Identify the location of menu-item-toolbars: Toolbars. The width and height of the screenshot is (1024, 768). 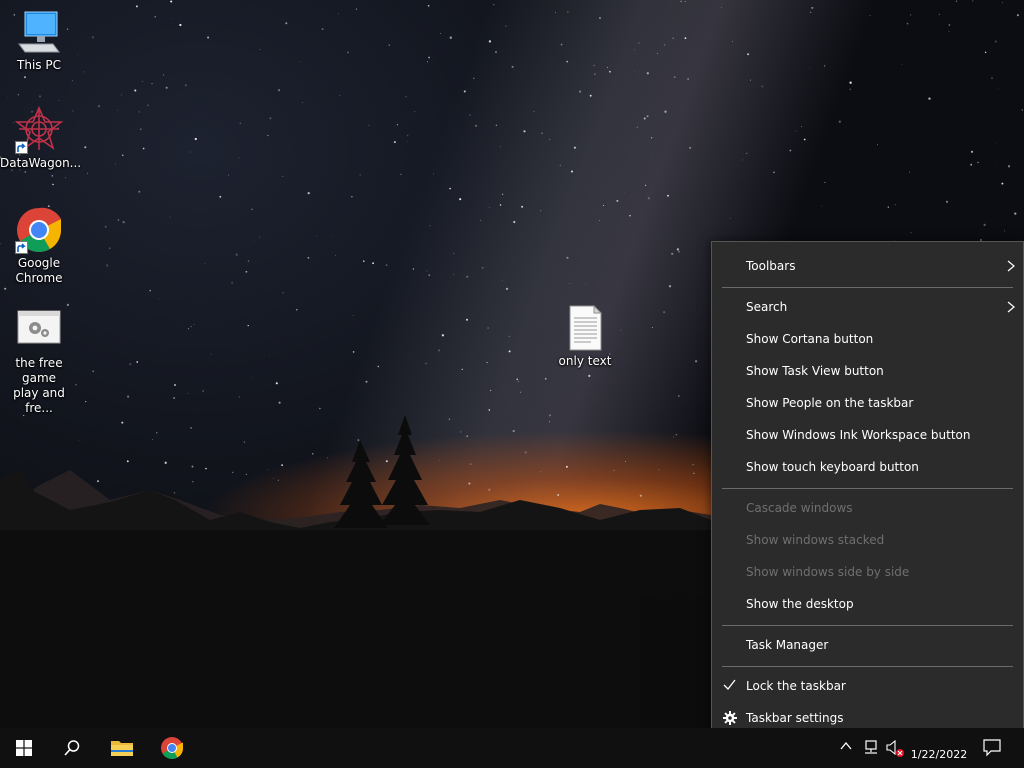
(867, 266).